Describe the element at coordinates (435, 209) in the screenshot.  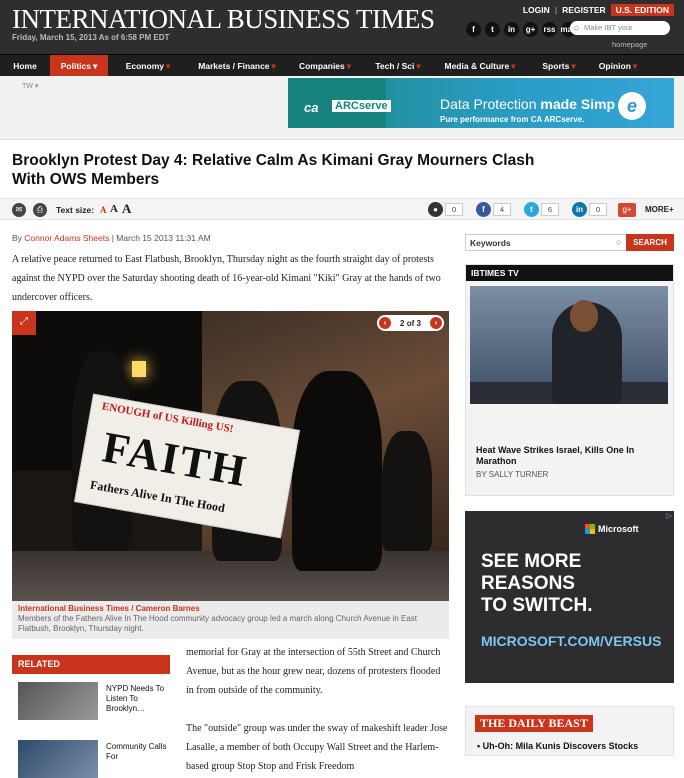
I see `comment-icon: ●` at that location.